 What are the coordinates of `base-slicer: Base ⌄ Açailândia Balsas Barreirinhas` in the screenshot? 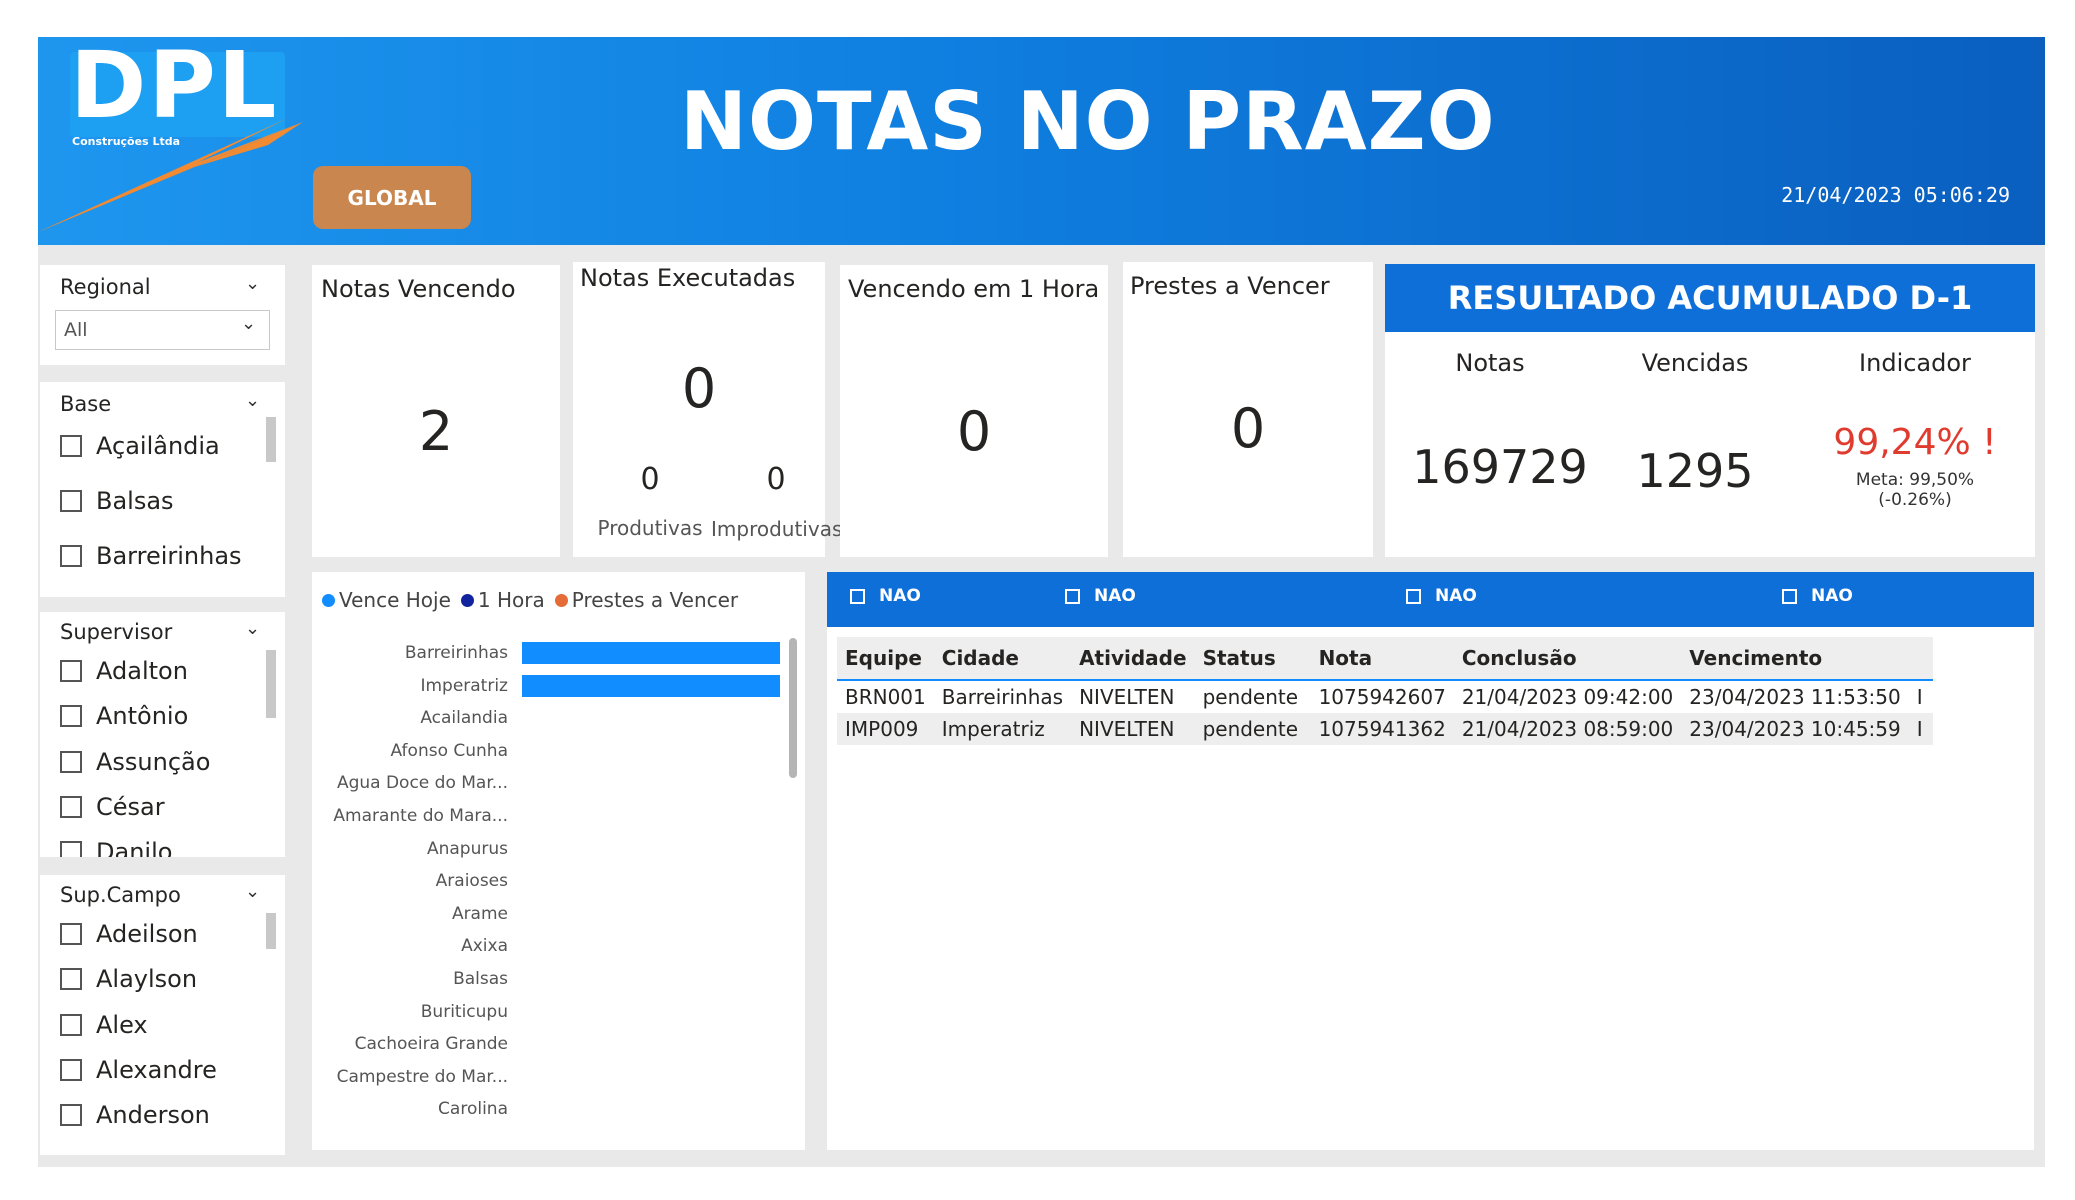 It's located at (162, 489).